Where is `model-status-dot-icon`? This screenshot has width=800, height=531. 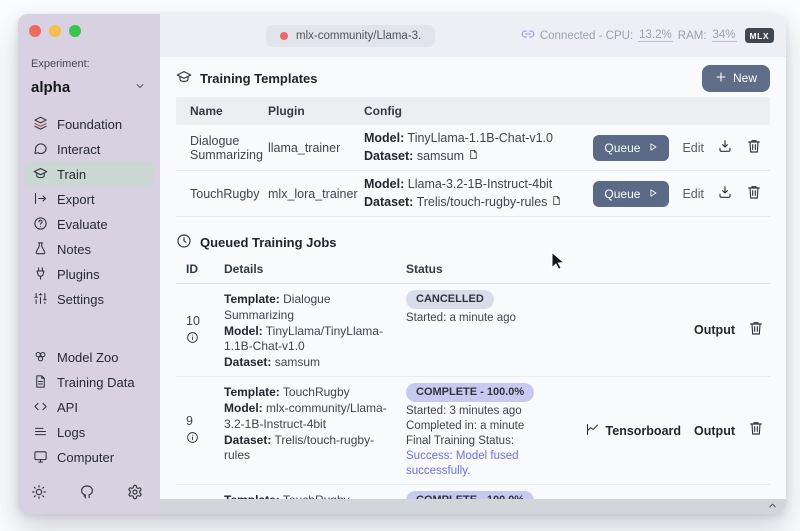 model-status-dot-icon is located at coordinates (284, 35).